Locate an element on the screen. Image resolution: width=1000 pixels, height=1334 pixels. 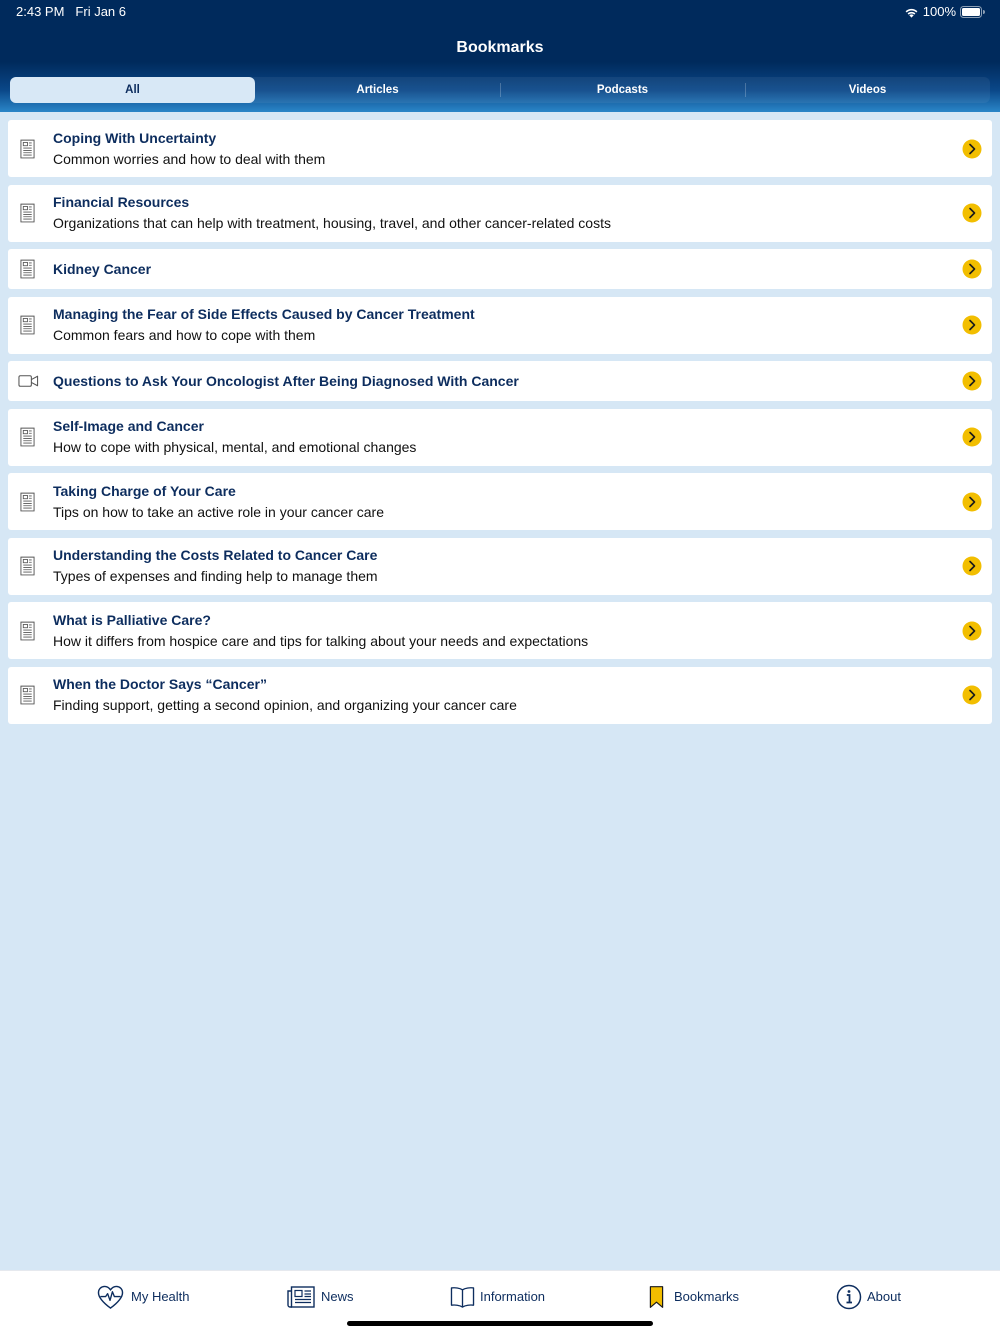
bookmark-text: Kidney Cancer is located at coordinates (497, 269).